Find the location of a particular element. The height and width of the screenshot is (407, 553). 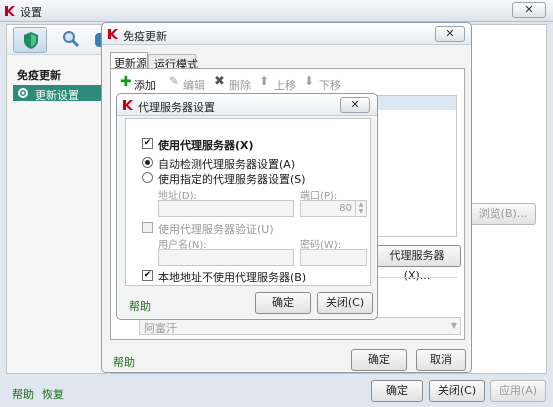

tab-update-source: 更新源 is located at coordinates (129, 61).